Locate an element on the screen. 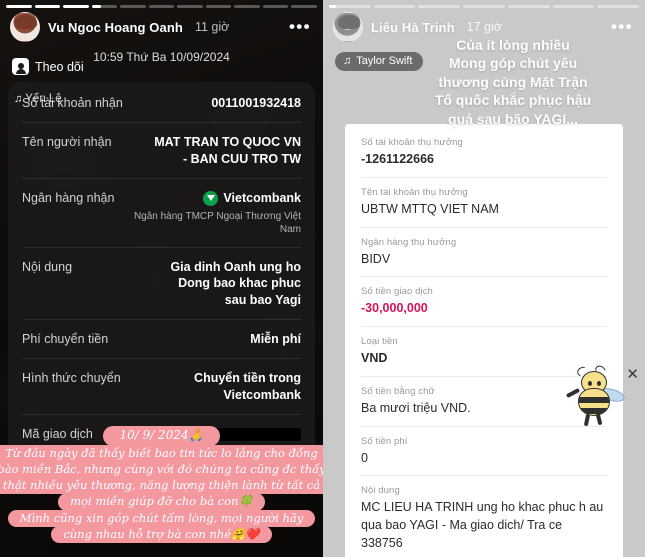 The width and height of the screenshot is (645, 557). receipt-value-line: Dong bao khac phuc is located at coordinates (239, 283).